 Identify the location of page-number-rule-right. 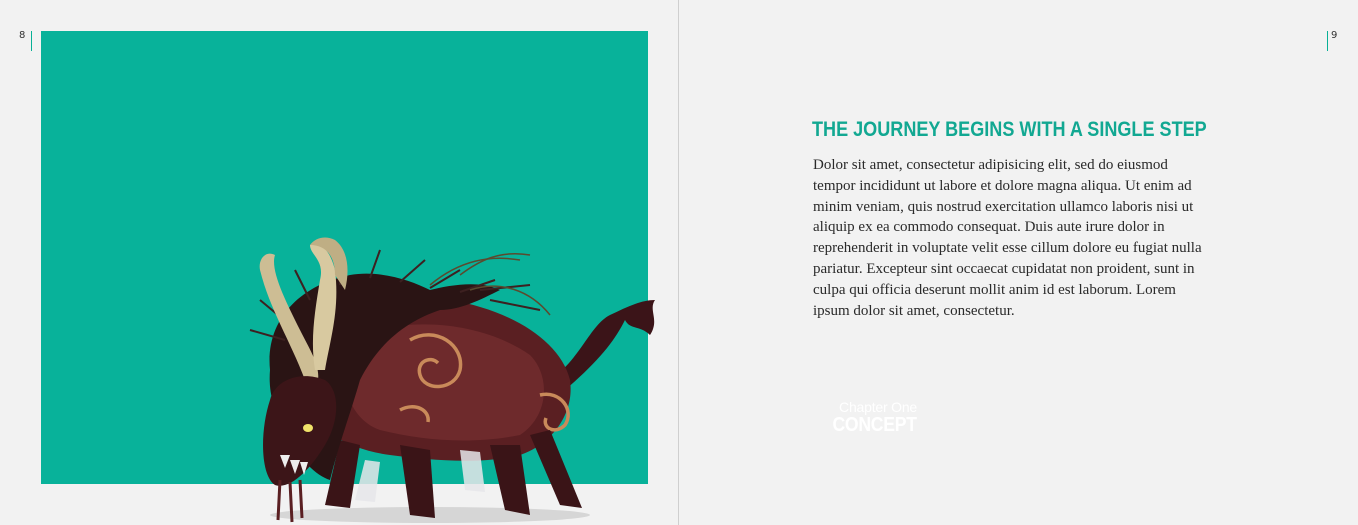
(1327, 41).